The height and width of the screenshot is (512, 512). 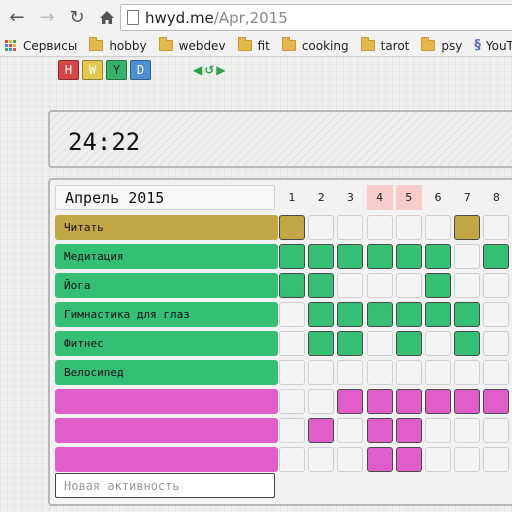 I want to click on bookmark-youtube: § YouTu, so click(x=493, y=45).